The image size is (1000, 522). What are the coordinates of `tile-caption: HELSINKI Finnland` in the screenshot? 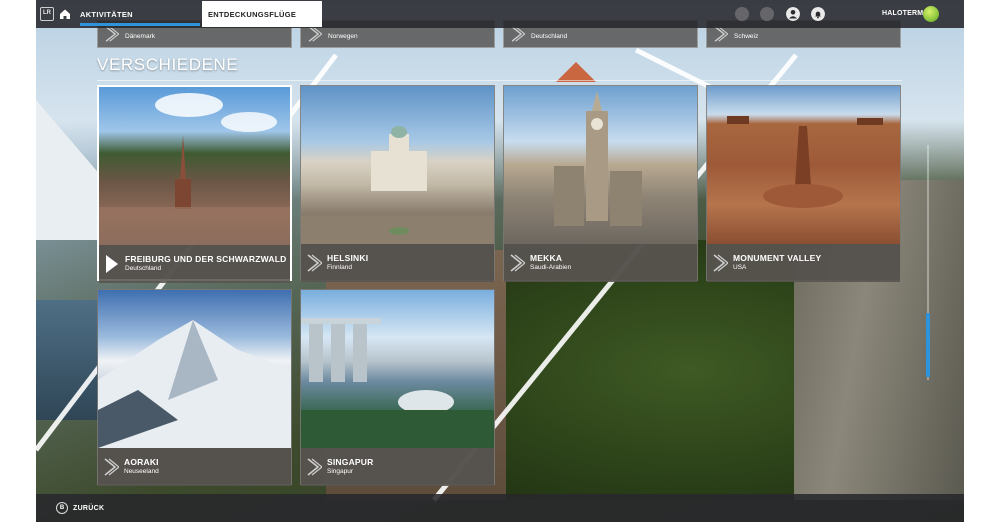 It's located at (397, 263).